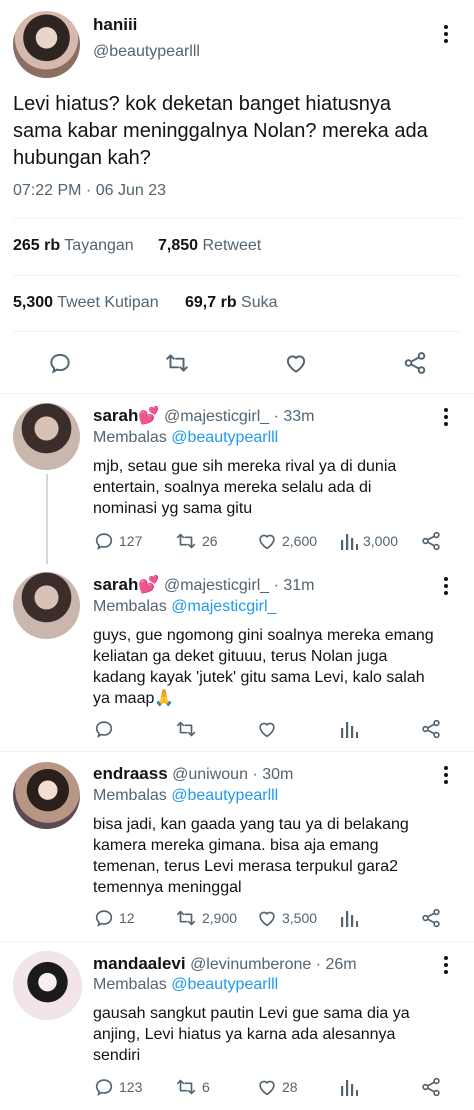 This screenshot has width=474, height=1110. I want to click on like-button: 3,500, so click(286, 918).